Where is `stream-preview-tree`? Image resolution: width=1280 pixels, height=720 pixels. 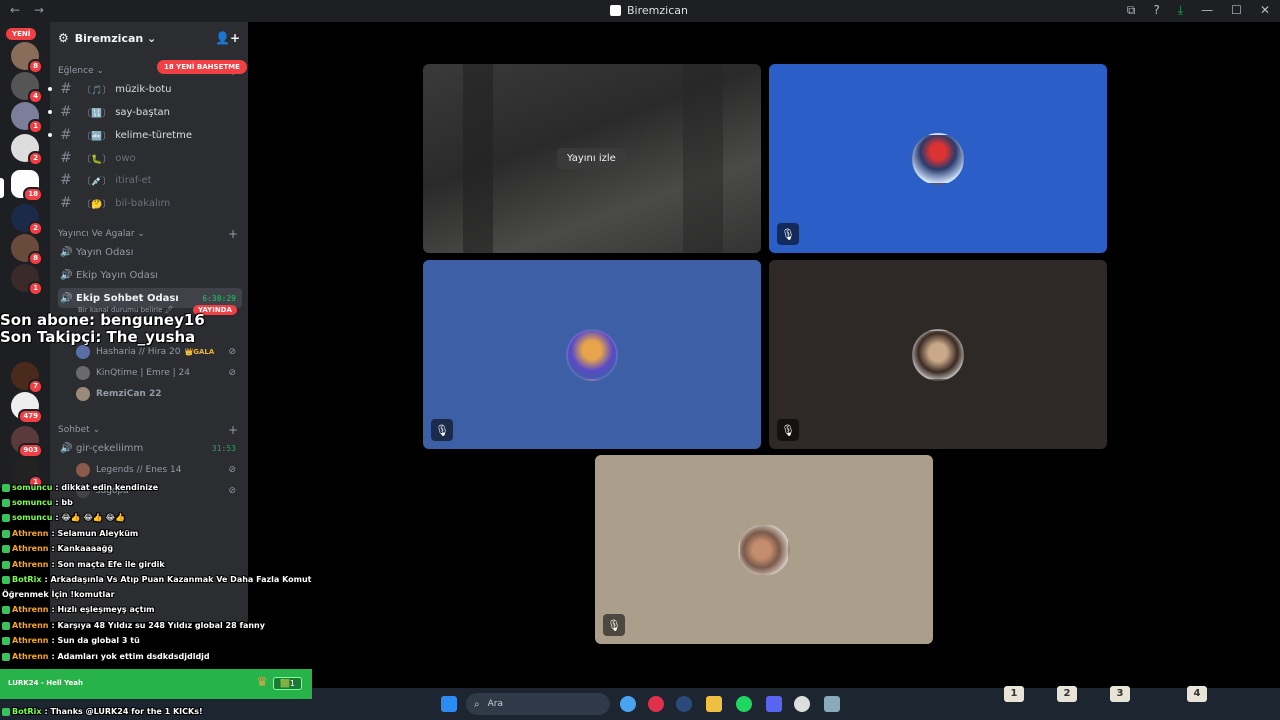
stream-preview-tree is located at coordinates (703, 158).